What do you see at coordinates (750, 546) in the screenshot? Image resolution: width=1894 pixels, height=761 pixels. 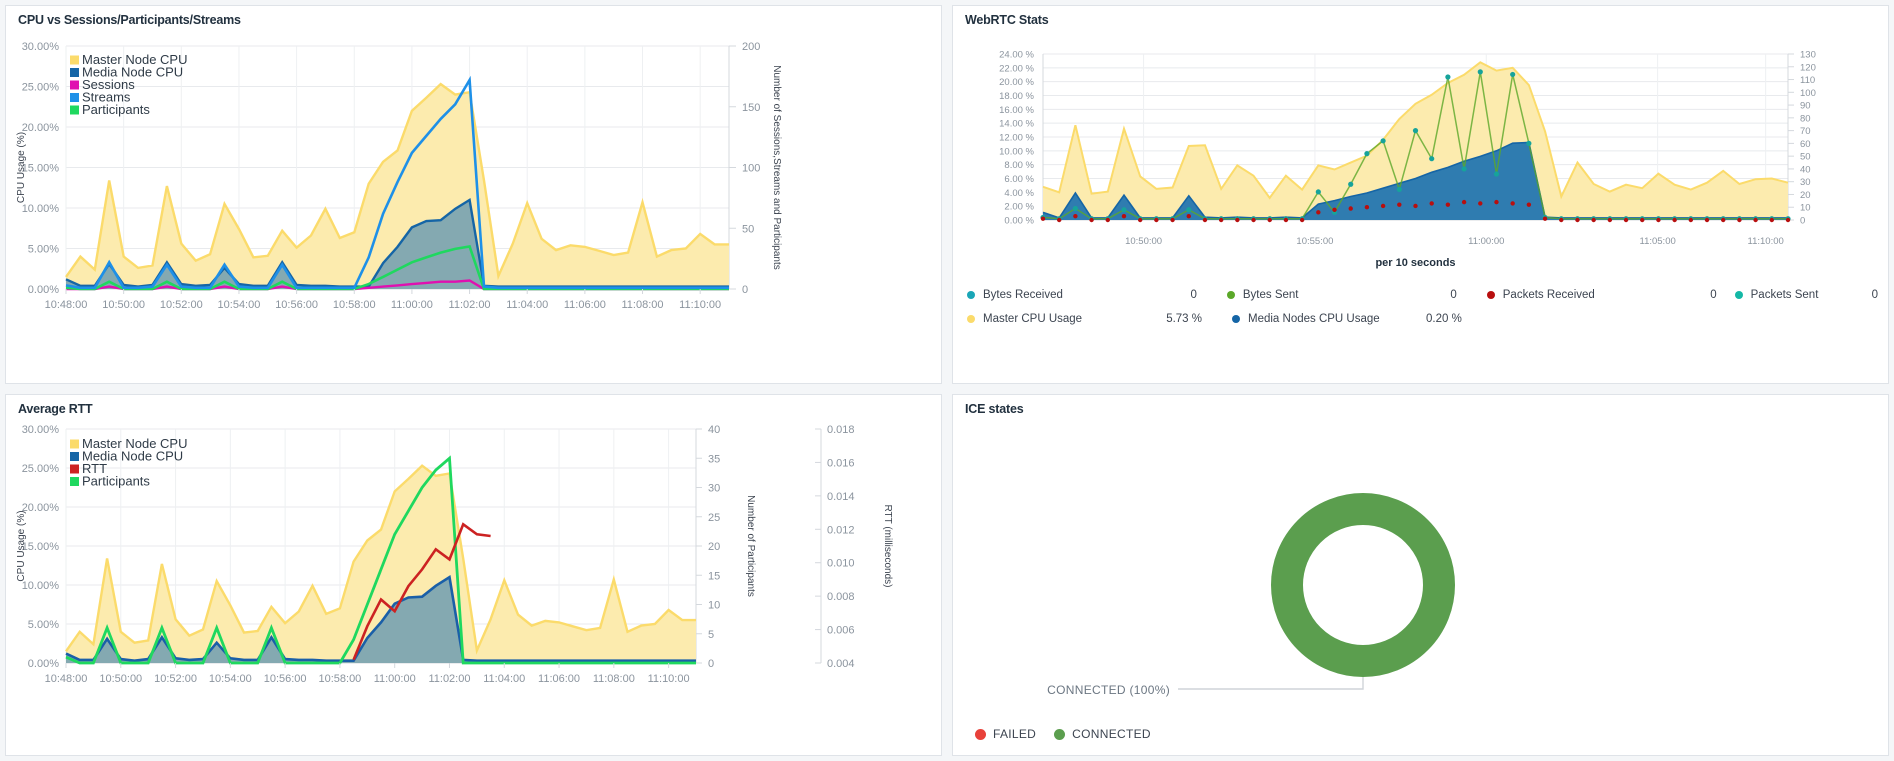 I see `y2-axis-title: Number of Participants` at bounding box center [750, 546].